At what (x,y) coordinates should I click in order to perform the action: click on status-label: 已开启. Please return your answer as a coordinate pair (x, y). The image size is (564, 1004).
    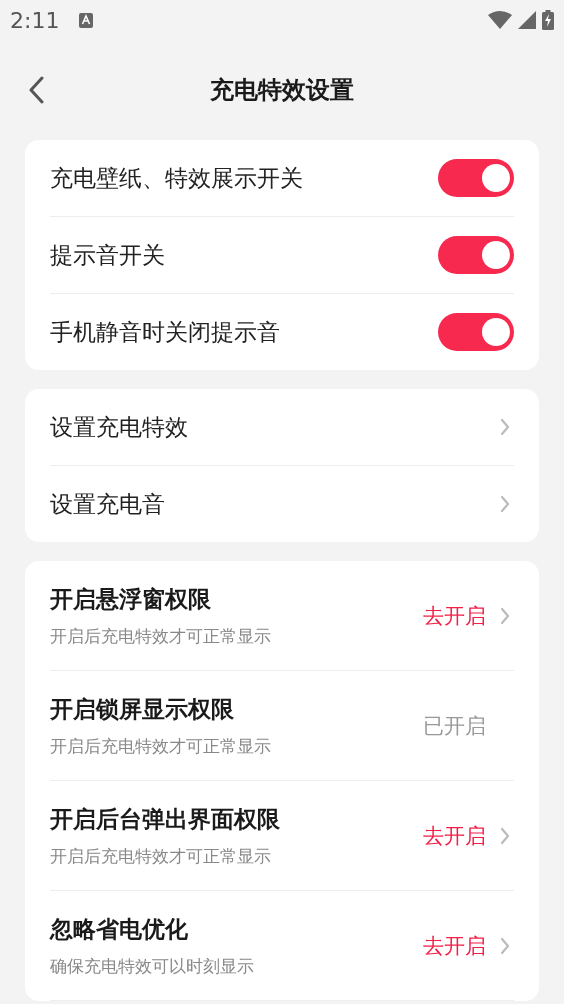
    Looking at the image, I should click on (454, 726).